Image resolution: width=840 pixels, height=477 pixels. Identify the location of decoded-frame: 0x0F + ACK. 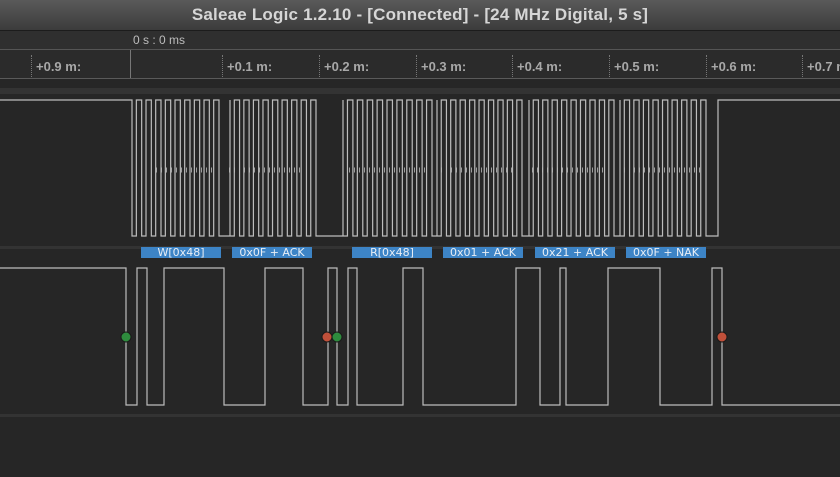
(272, 252).